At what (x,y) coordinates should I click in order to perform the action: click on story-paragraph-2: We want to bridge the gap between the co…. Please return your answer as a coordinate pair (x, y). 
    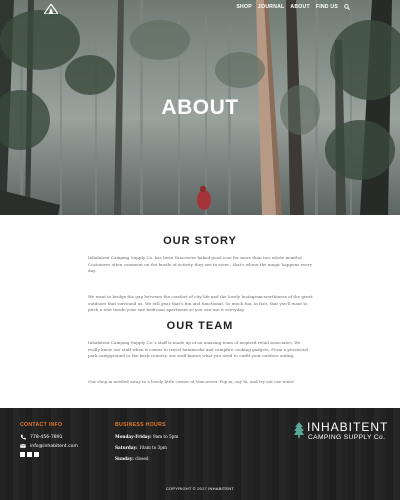
    Looking at the image, I should click on (200, 303).